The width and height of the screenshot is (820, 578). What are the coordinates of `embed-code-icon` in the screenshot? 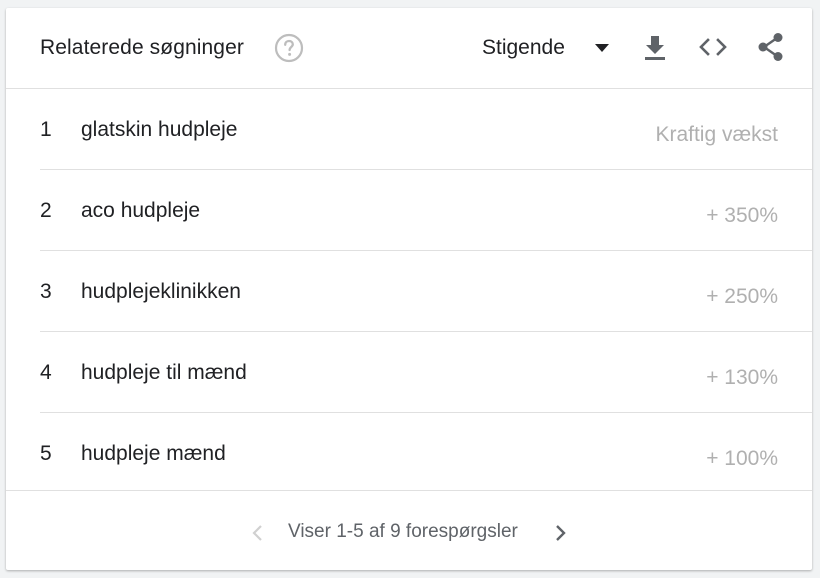 It's located at (713, 47).